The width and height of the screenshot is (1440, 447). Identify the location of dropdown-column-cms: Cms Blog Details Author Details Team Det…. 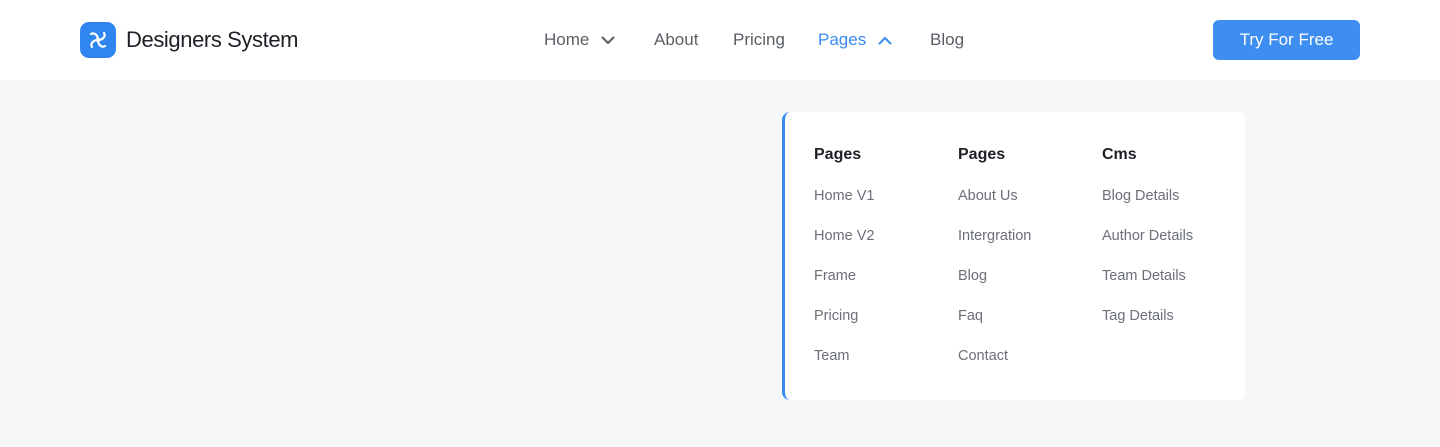
(1147, 246).